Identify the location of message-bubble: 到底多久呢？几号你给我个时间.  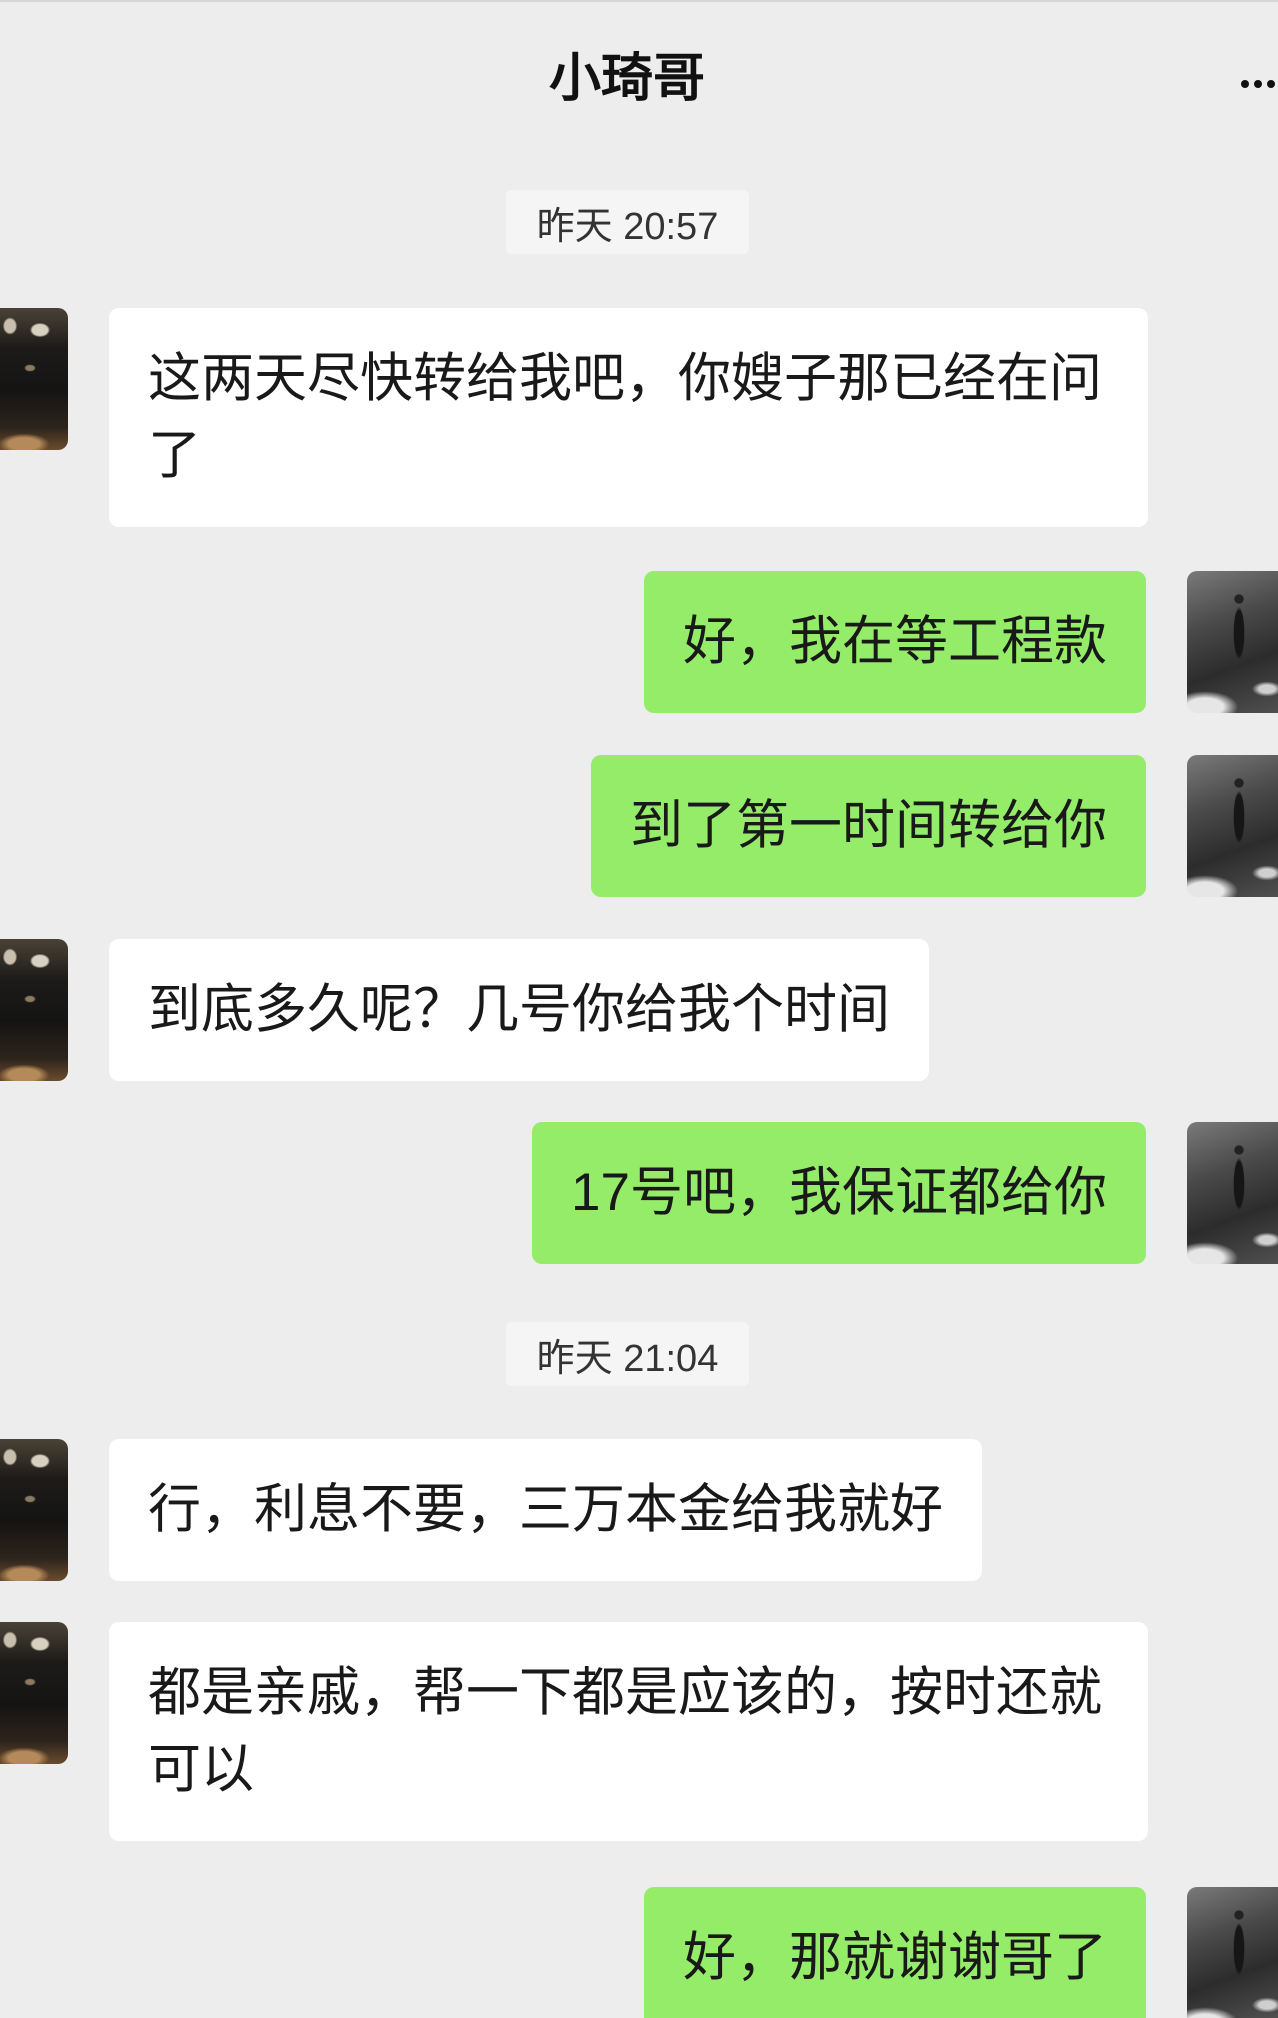
(519, 1010).